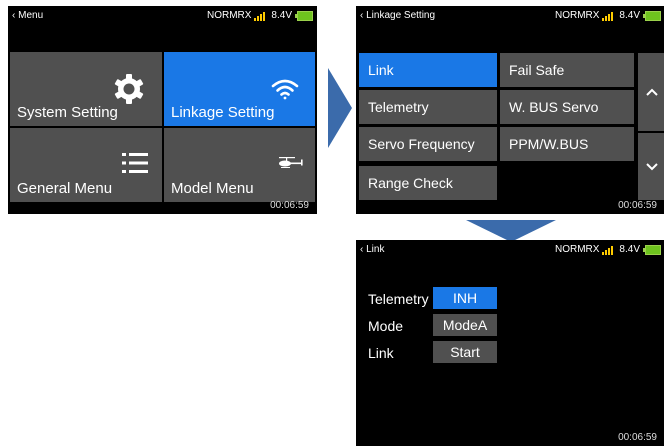  Describe the element at coordinates (86, 165) in the screenshot. I see `tile-general-menu: General Menu` at that location.